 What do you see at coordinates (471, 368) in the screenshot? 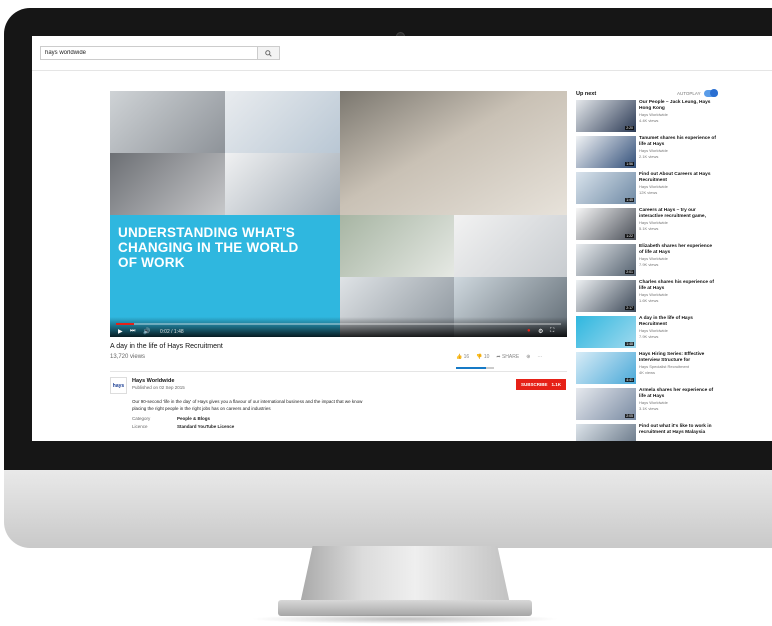
I see `like-ratio-bar` at bounding box center [471, 368].